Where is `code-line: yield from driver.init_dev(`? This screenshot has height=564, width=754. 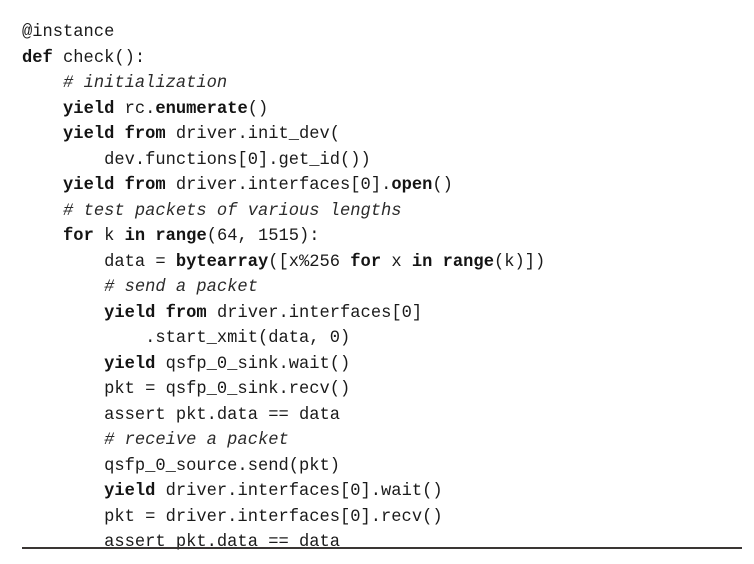 code-line: yield from driver.init_dev( is located at coordinates (283, 135).